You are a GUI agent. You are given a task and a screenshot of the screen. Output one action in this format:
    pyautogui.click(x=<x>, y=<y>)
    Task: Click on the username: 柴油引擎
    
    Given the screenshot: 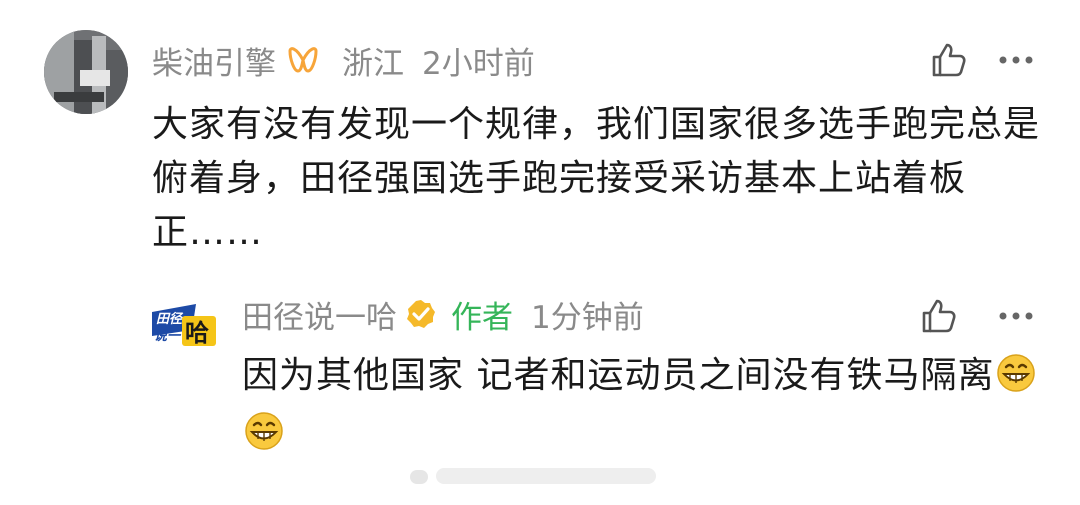 What is the action you would take?
    pyautogui.click(x=214, y=60)
    